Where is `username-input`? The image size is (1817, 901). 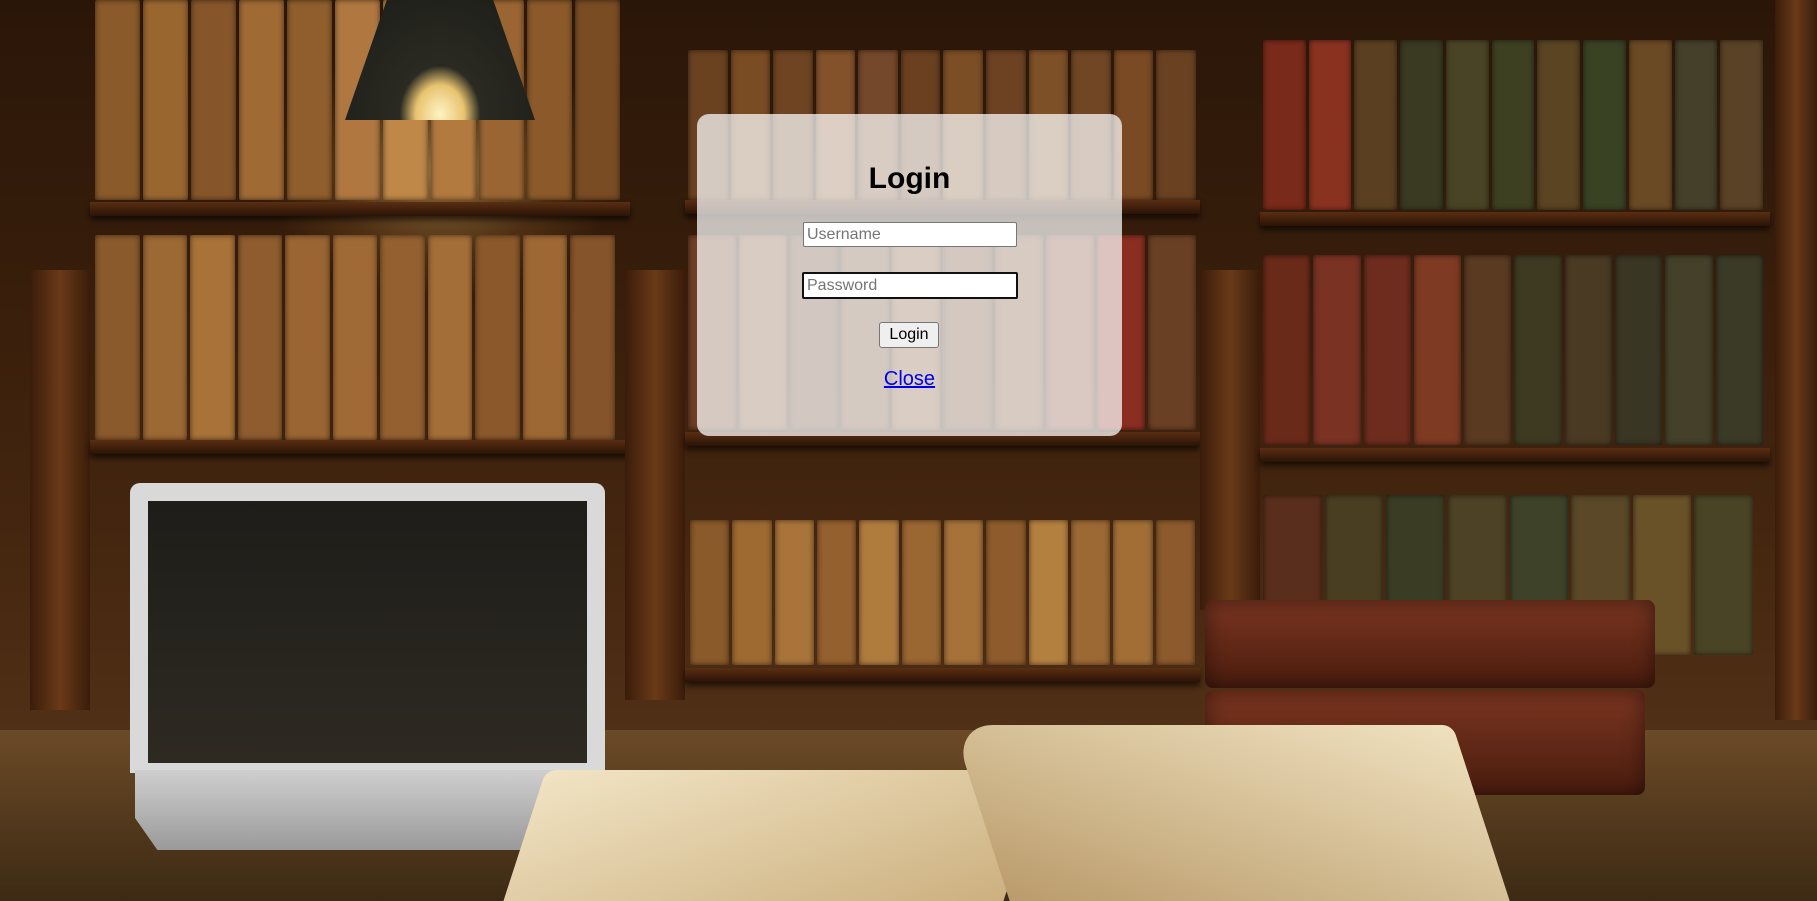
username-input is located at coordinates (910, 234).